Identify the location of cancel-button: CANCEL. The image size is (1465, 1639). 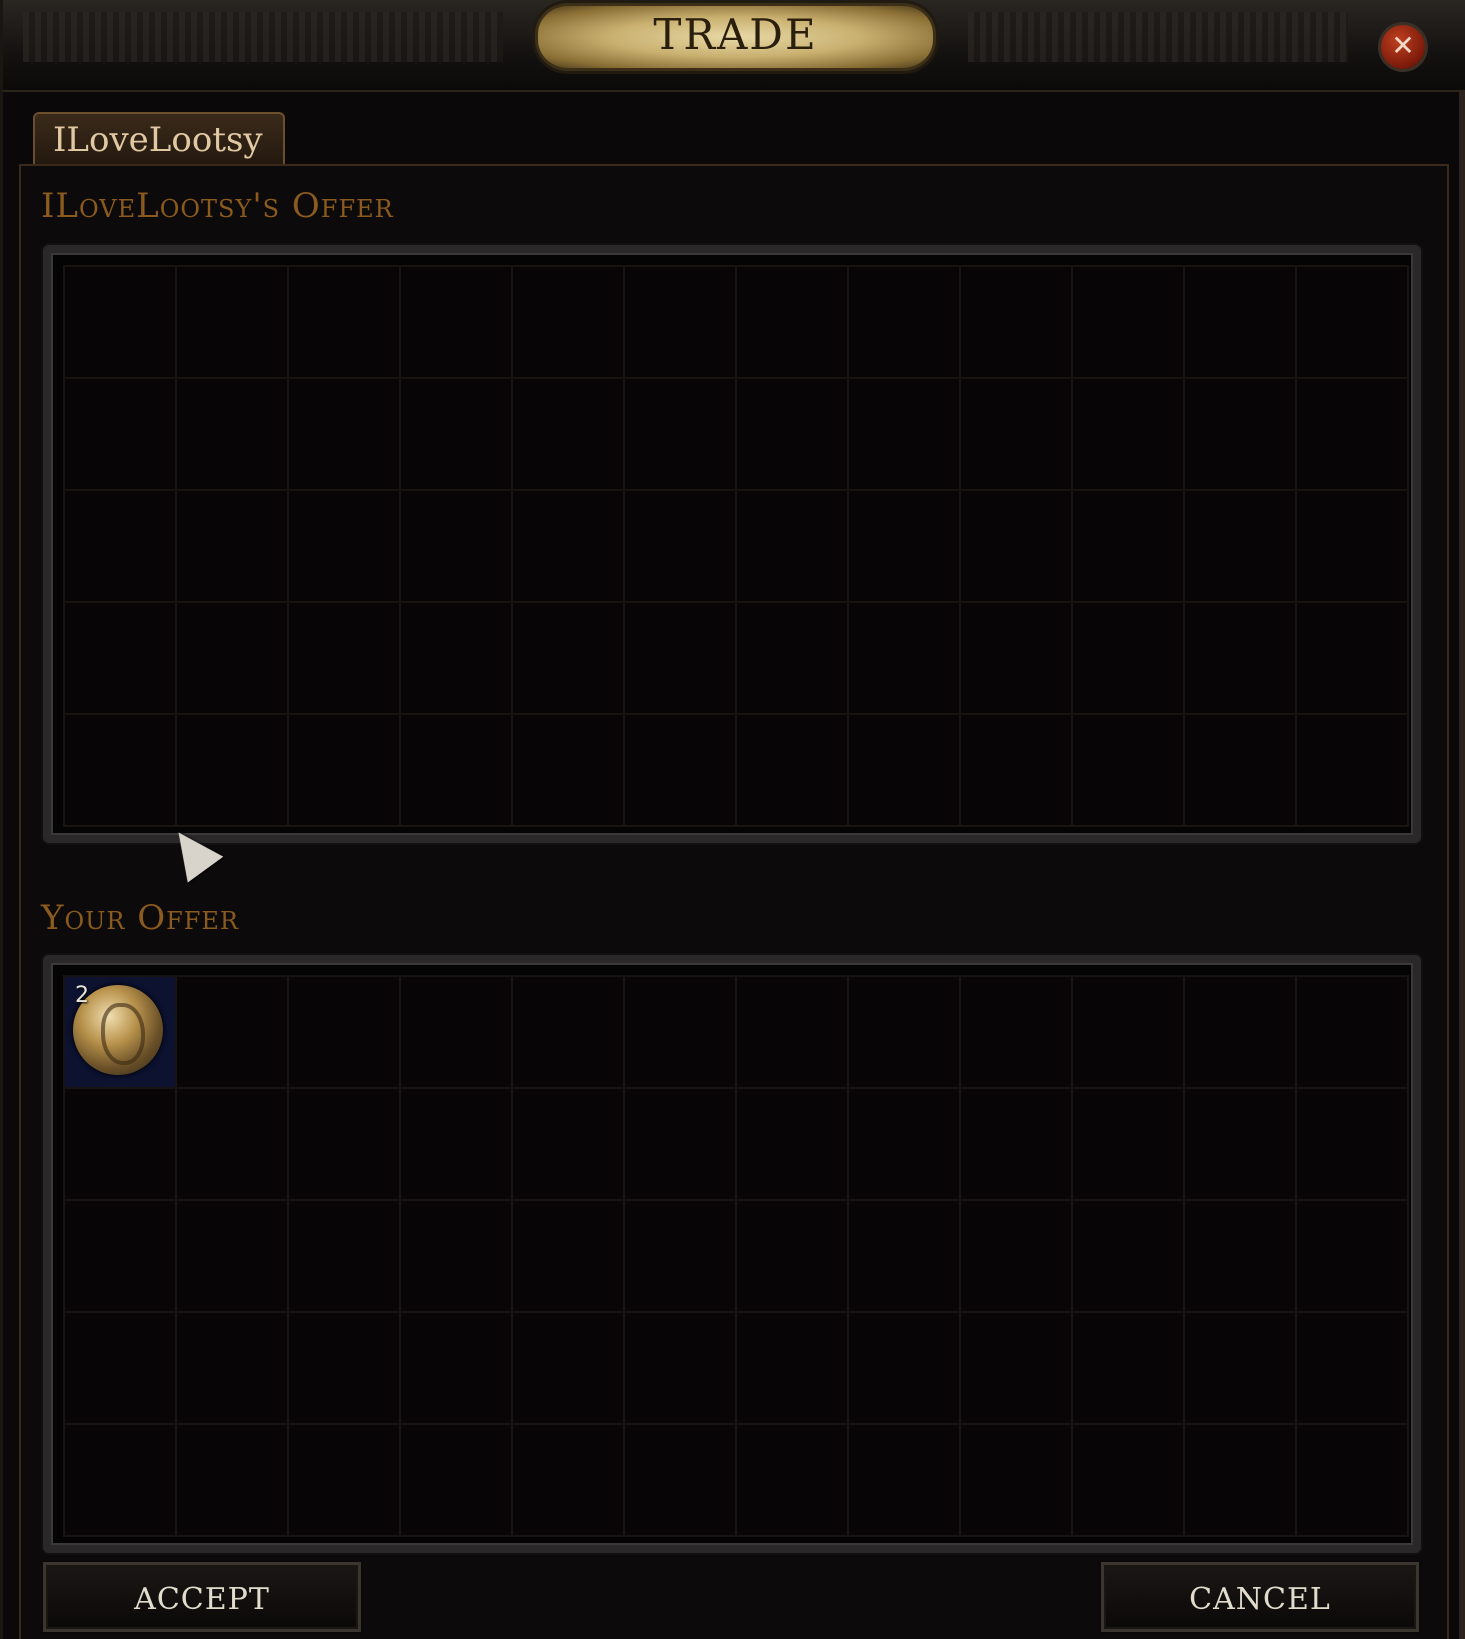
(1260, 1597).